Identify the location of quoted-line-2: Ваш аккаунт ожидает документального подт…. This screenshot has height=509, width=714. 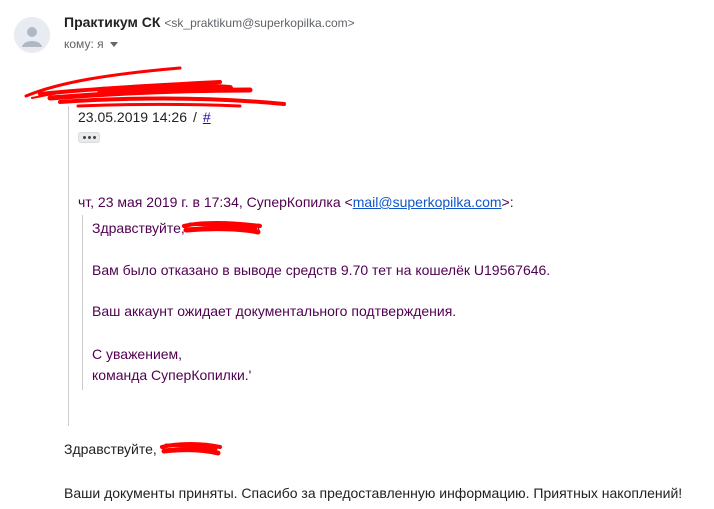
(274, 311).